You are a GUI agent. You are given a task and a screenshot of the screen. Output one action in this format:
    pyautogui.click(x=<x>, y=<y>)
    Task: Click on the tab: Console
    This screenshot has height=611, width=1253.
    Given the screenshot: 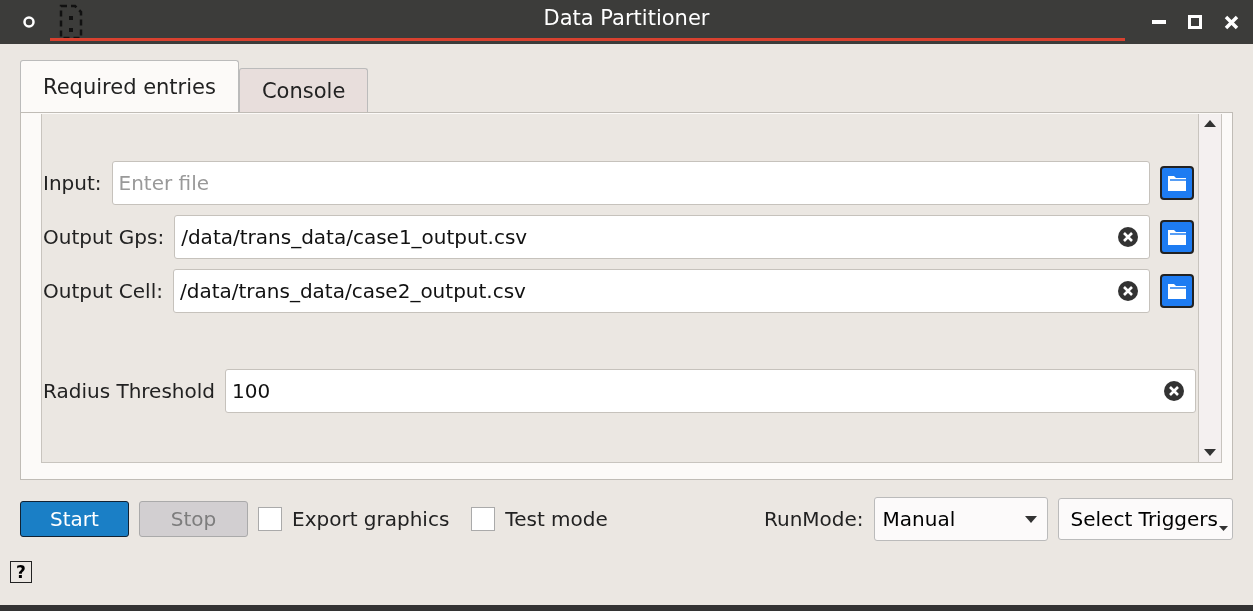 What is the action you would take?
    pyautogui.click(x=303, y=90)
    